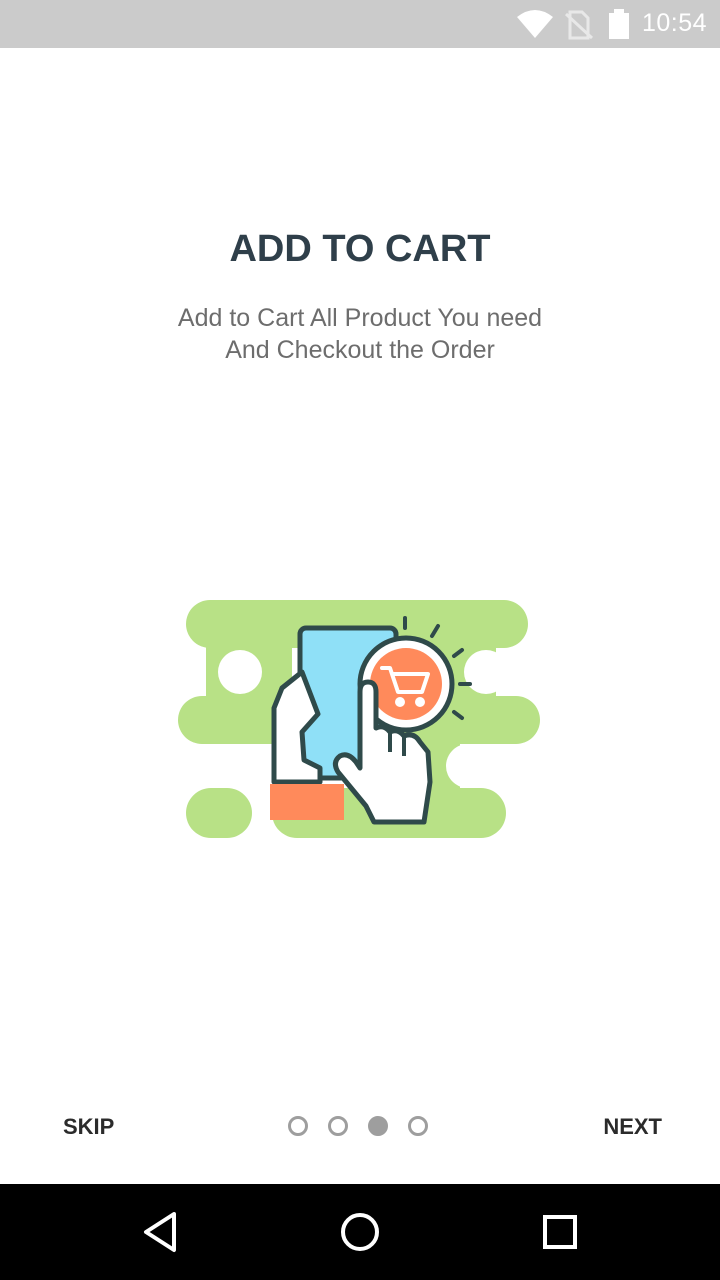  Describe the element at coordinates (632, 1127) in the screenshot. I see `next-button: NEXT` at that location.